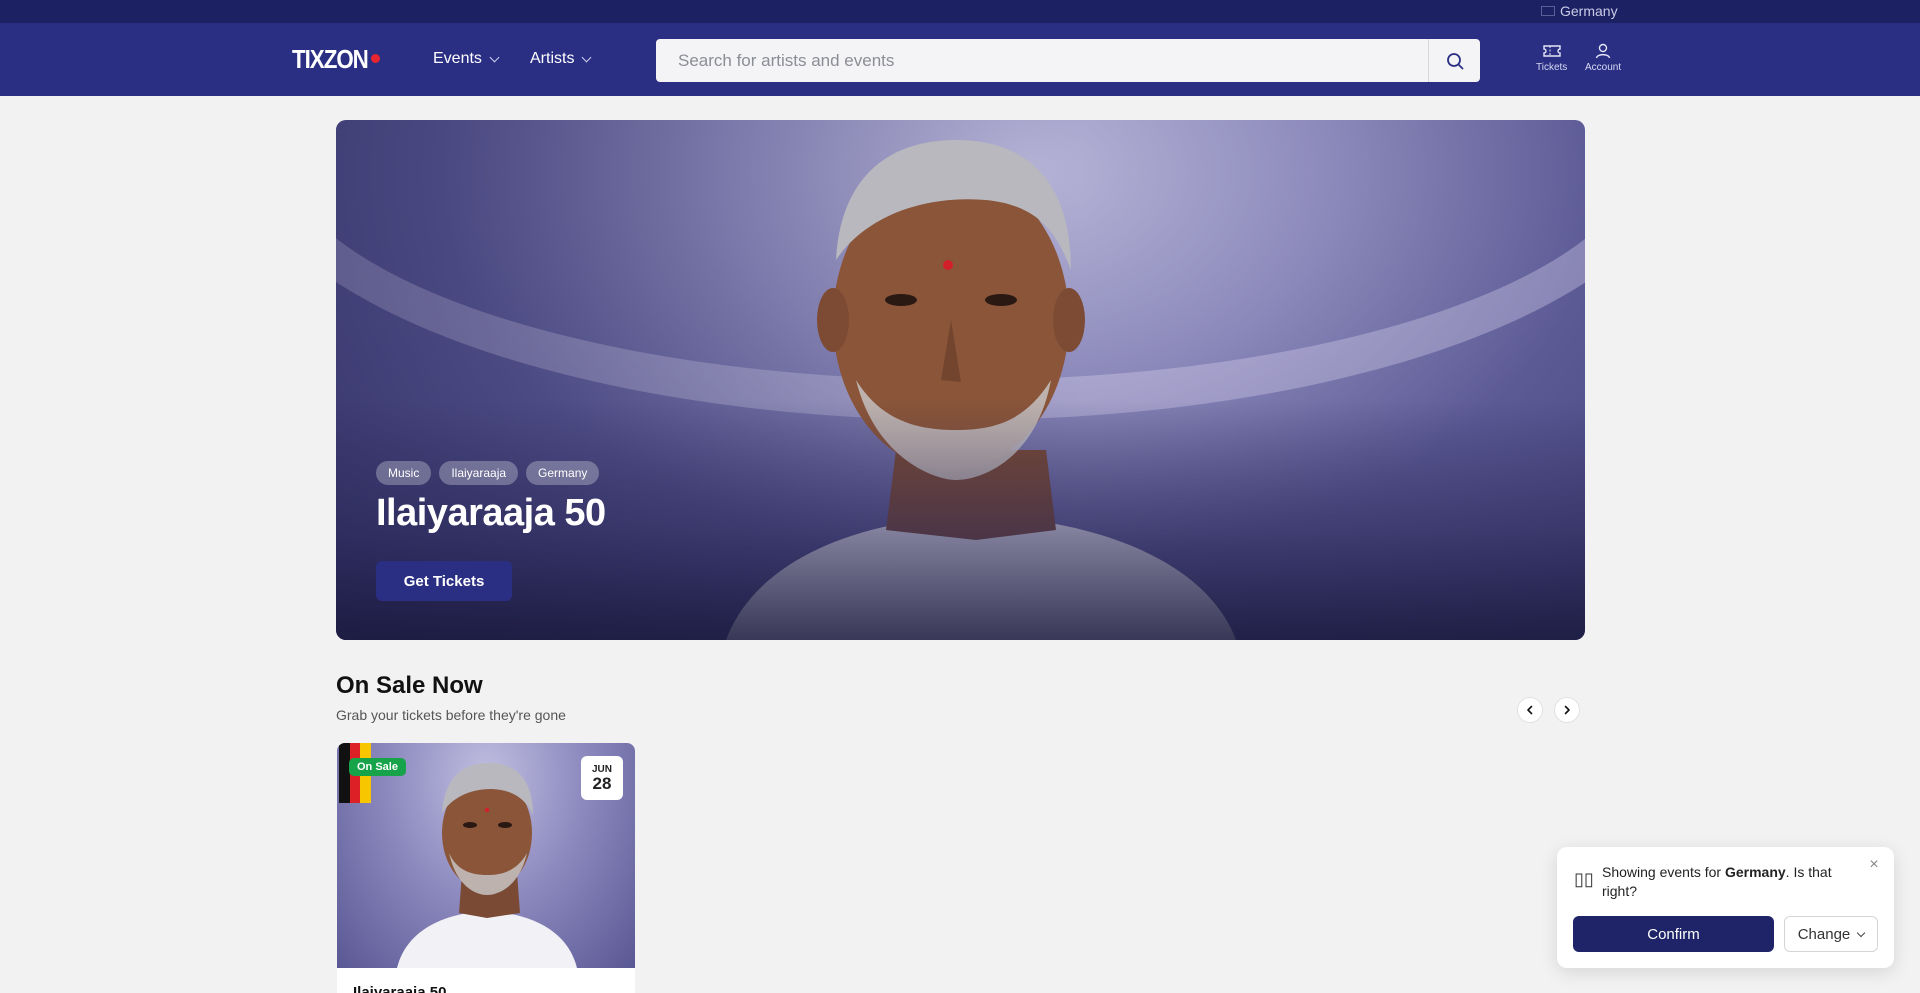 The height and width of the screenshot is (993, 1920). Describe the element at coordinates (444, 581) in the screenshot. I see `get-tickets-button: Get Tickets` at that location.